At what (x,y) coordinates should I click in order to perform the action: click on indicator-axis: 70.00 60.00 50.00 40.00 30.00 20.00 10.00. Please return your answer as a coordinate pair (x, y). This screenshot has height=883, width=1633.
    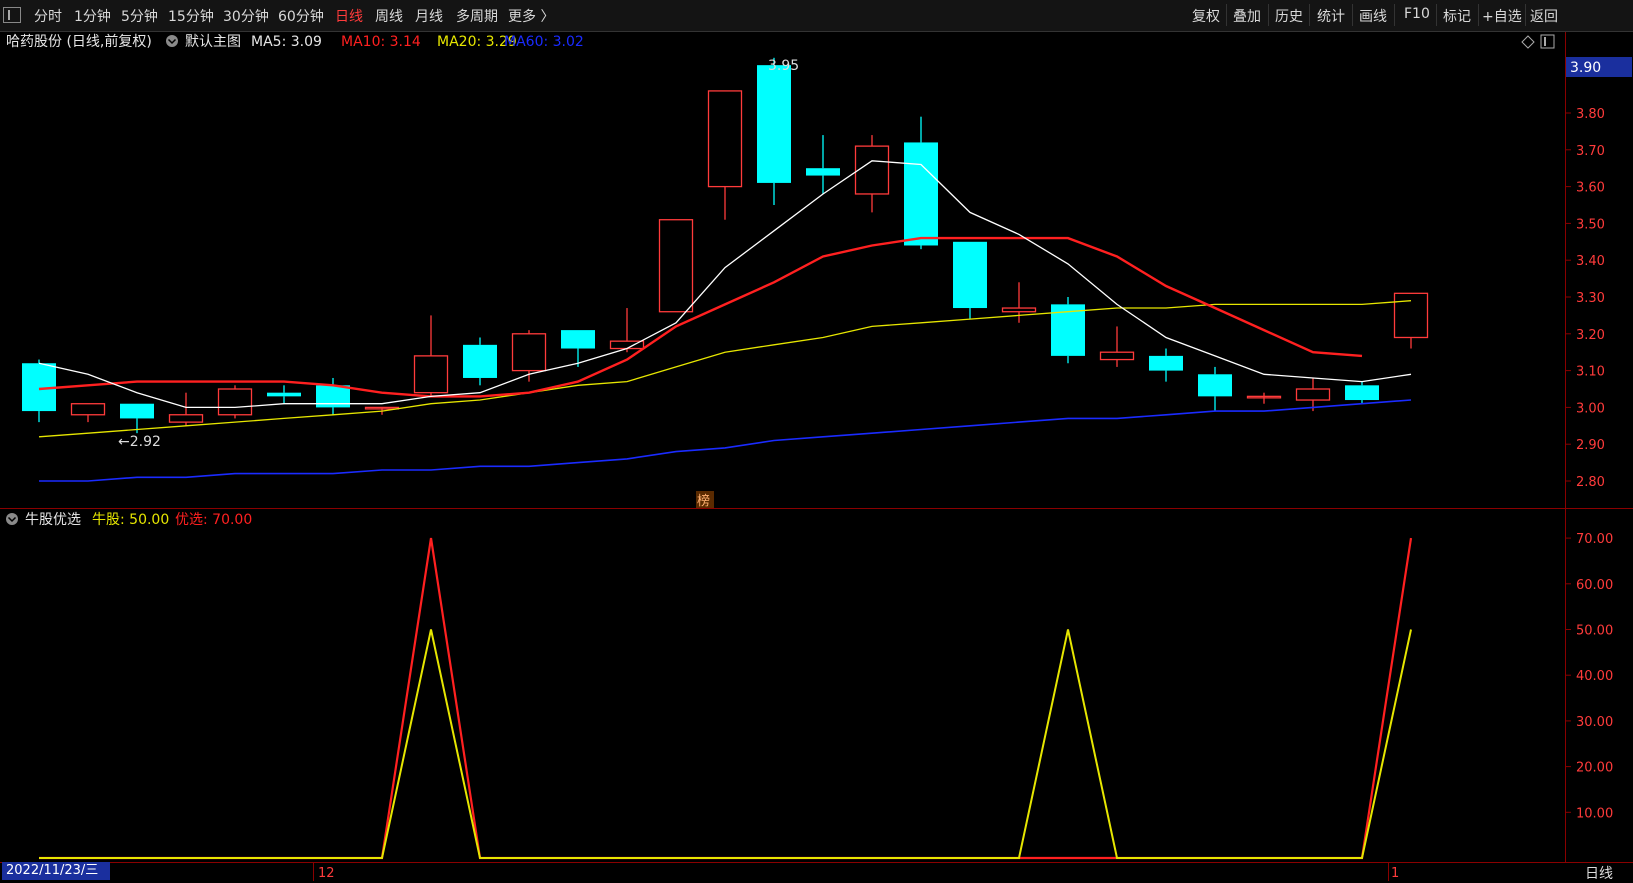
    Looking at the image, I should click on (1589, 676).